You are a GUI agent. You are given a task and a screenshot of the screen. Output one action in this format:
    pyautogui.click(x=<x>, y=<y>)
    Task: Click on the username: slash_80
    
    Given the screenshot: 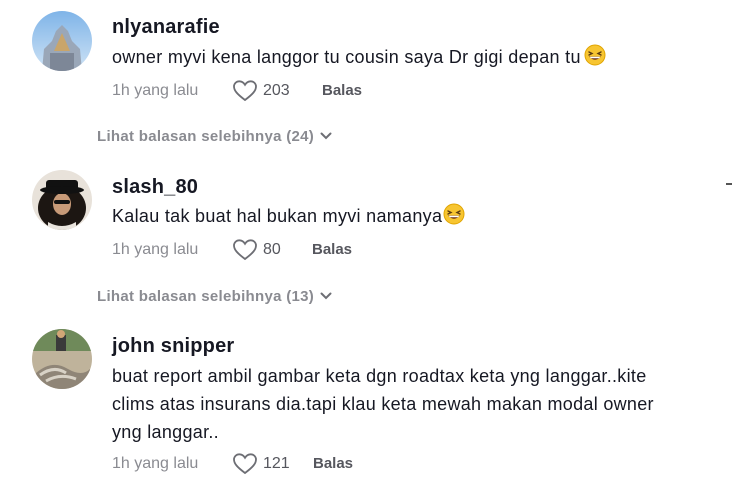 What is the action you would take?
    pyautogui.click(x=155, y=187)
    